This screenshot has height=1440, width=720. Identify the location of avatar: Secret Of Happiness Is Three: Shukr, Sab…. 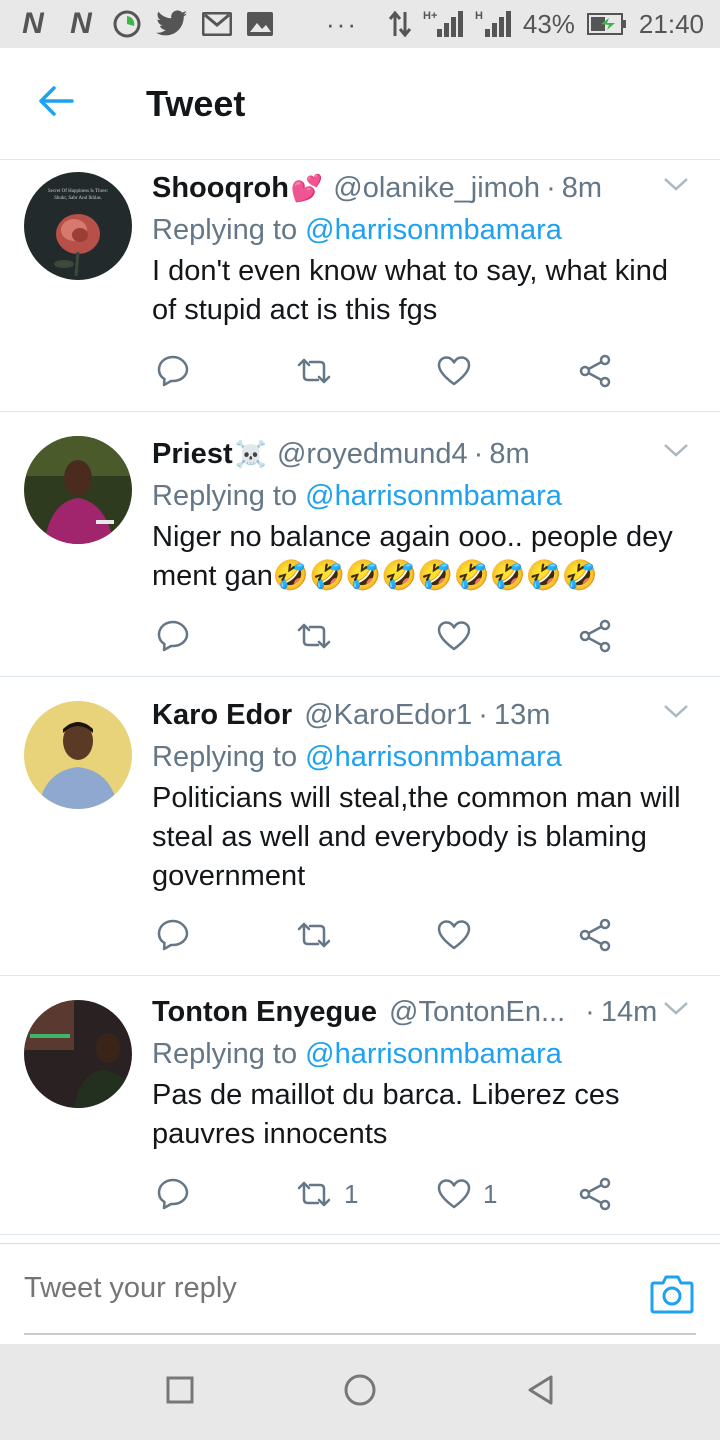
(78, 226).